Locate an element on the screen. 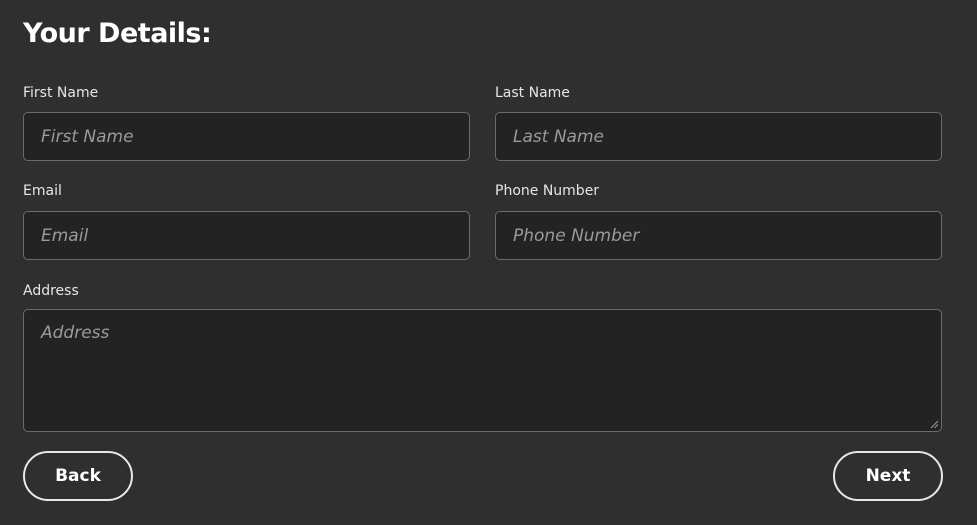 The image size is (977, 525). back-button: Back is located at coordinates (78, 476).